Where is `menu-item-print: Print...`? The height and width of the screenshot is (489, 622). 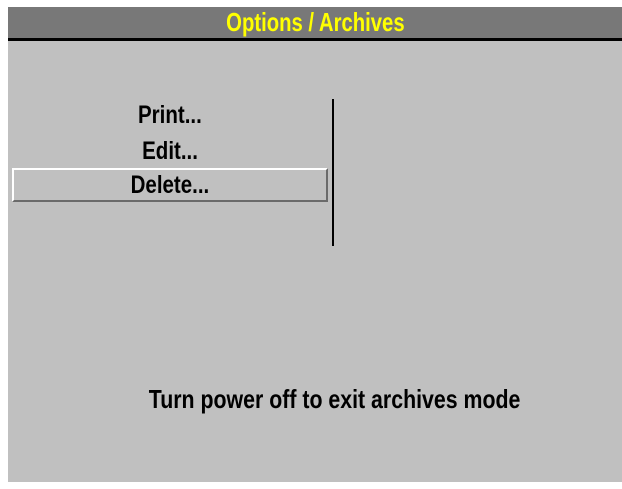 menu-item-print: Print... is located at coordinates (170, 115).